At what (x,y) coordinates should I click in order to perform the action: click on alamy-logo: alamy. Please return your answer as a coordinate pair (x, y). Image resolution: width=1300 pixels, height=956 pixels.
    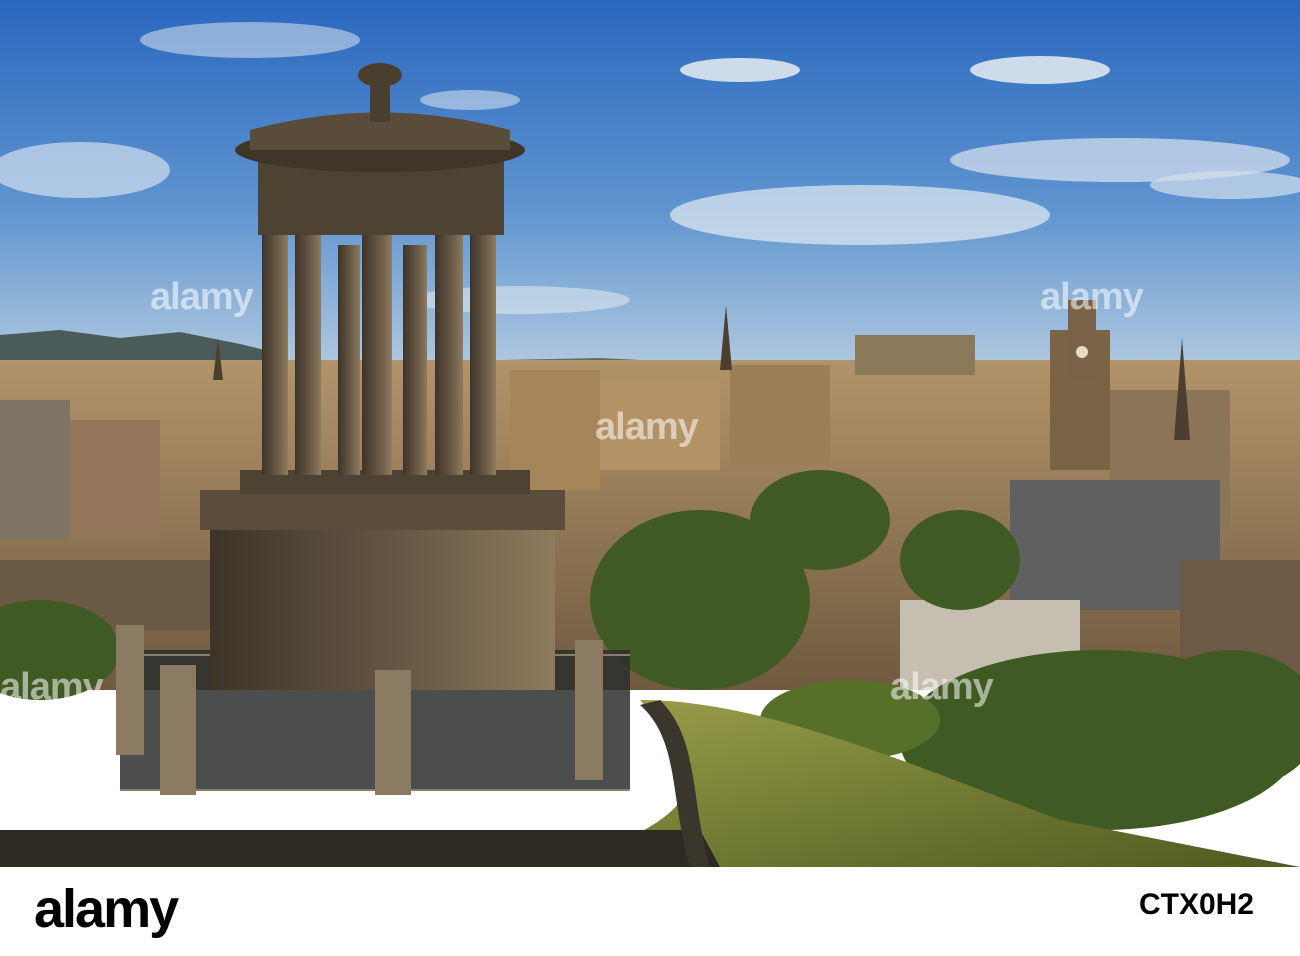
    Looking at the image, I should click on (106, 909).